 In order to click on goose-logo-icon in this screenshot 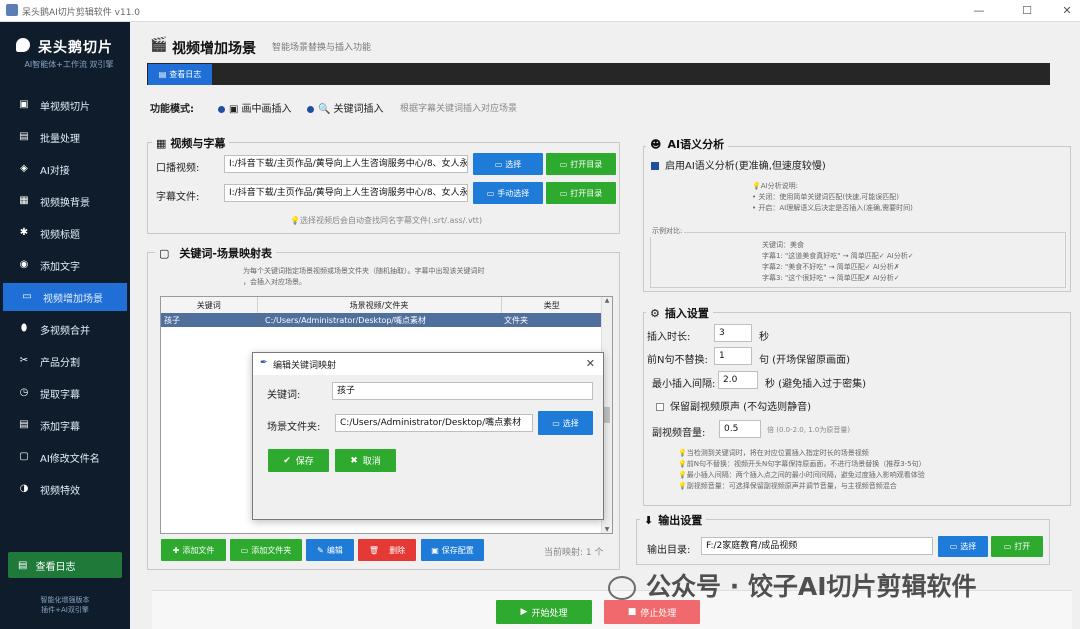, I will do `click(23, 45)`.